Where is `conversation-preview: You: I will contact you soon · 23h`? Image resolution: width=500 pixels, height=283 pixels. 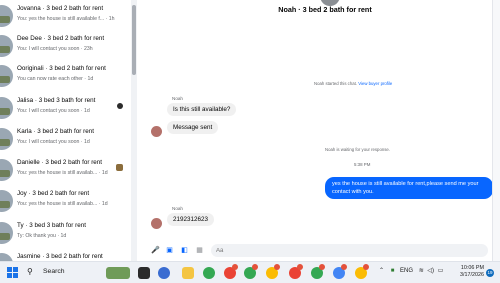
conversation-preview: You: I will contact you soon · 23h is located at coordinates (55, 49).